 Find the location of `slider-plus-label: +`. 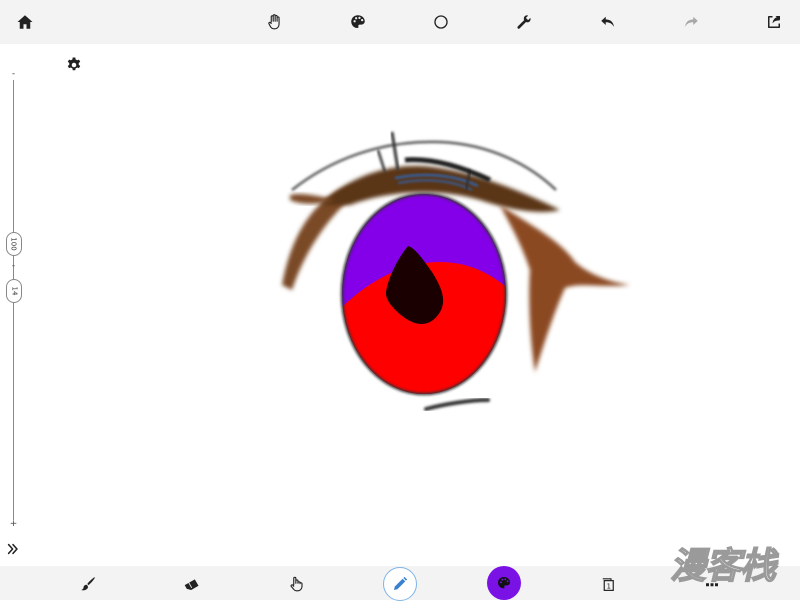

slider-plus-label: + is located at coordinates (13, 524).